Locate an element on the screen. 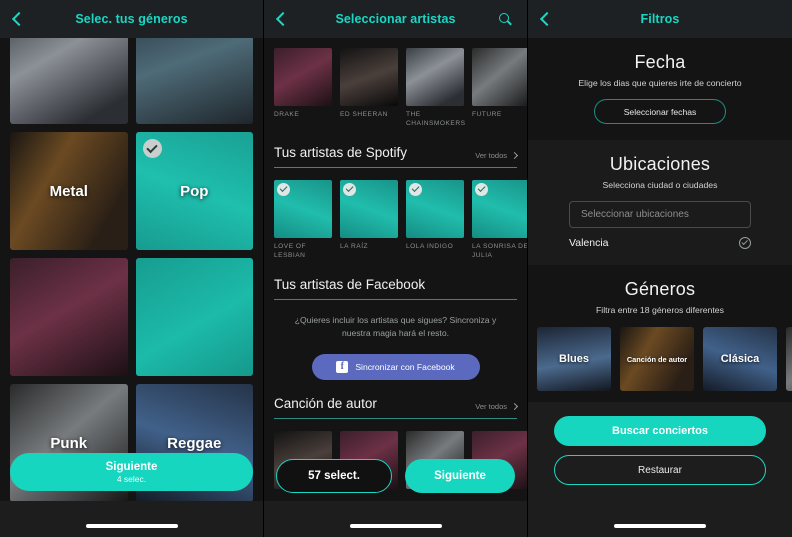 This screenshot has width=792, height=537. see-all-label: Ver todos is located at coordinates (491, 155).